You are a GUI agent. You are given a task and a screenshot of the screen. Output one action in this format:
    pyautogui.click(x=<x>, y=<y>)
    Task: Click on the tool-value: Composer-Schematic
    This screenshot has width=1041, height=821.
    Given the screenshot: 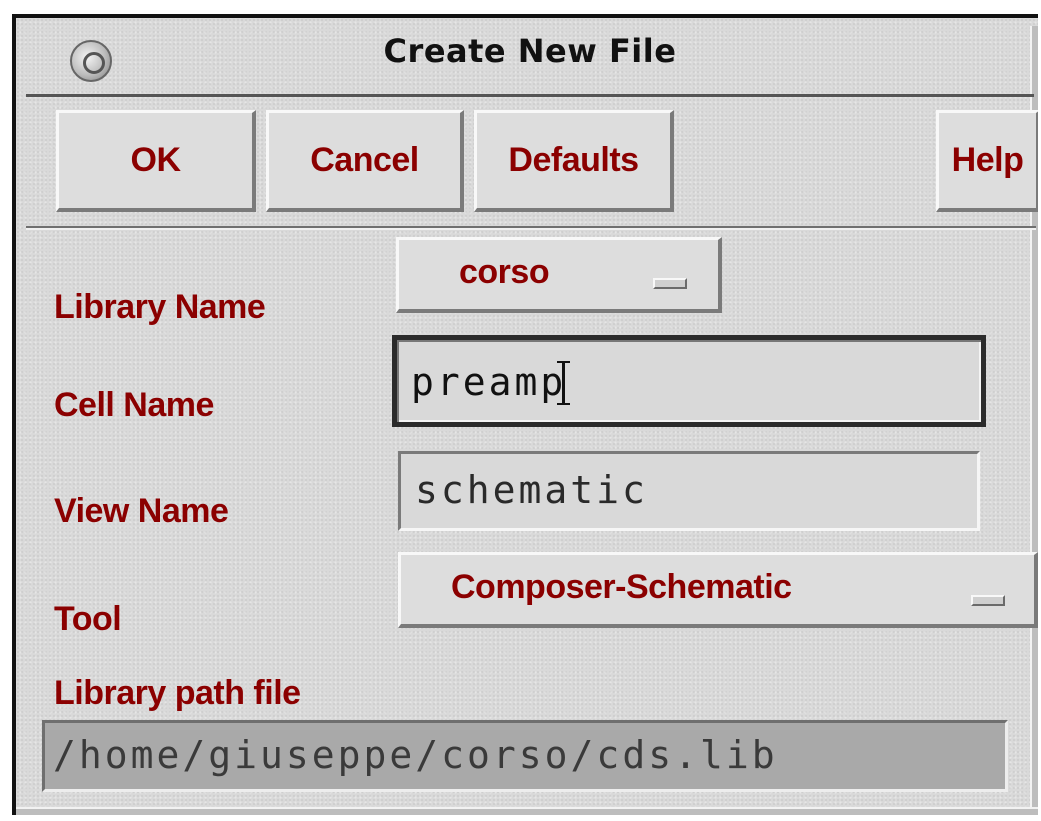 What is the action you would take?
    pyautogui.click(x=621, y=587)
    